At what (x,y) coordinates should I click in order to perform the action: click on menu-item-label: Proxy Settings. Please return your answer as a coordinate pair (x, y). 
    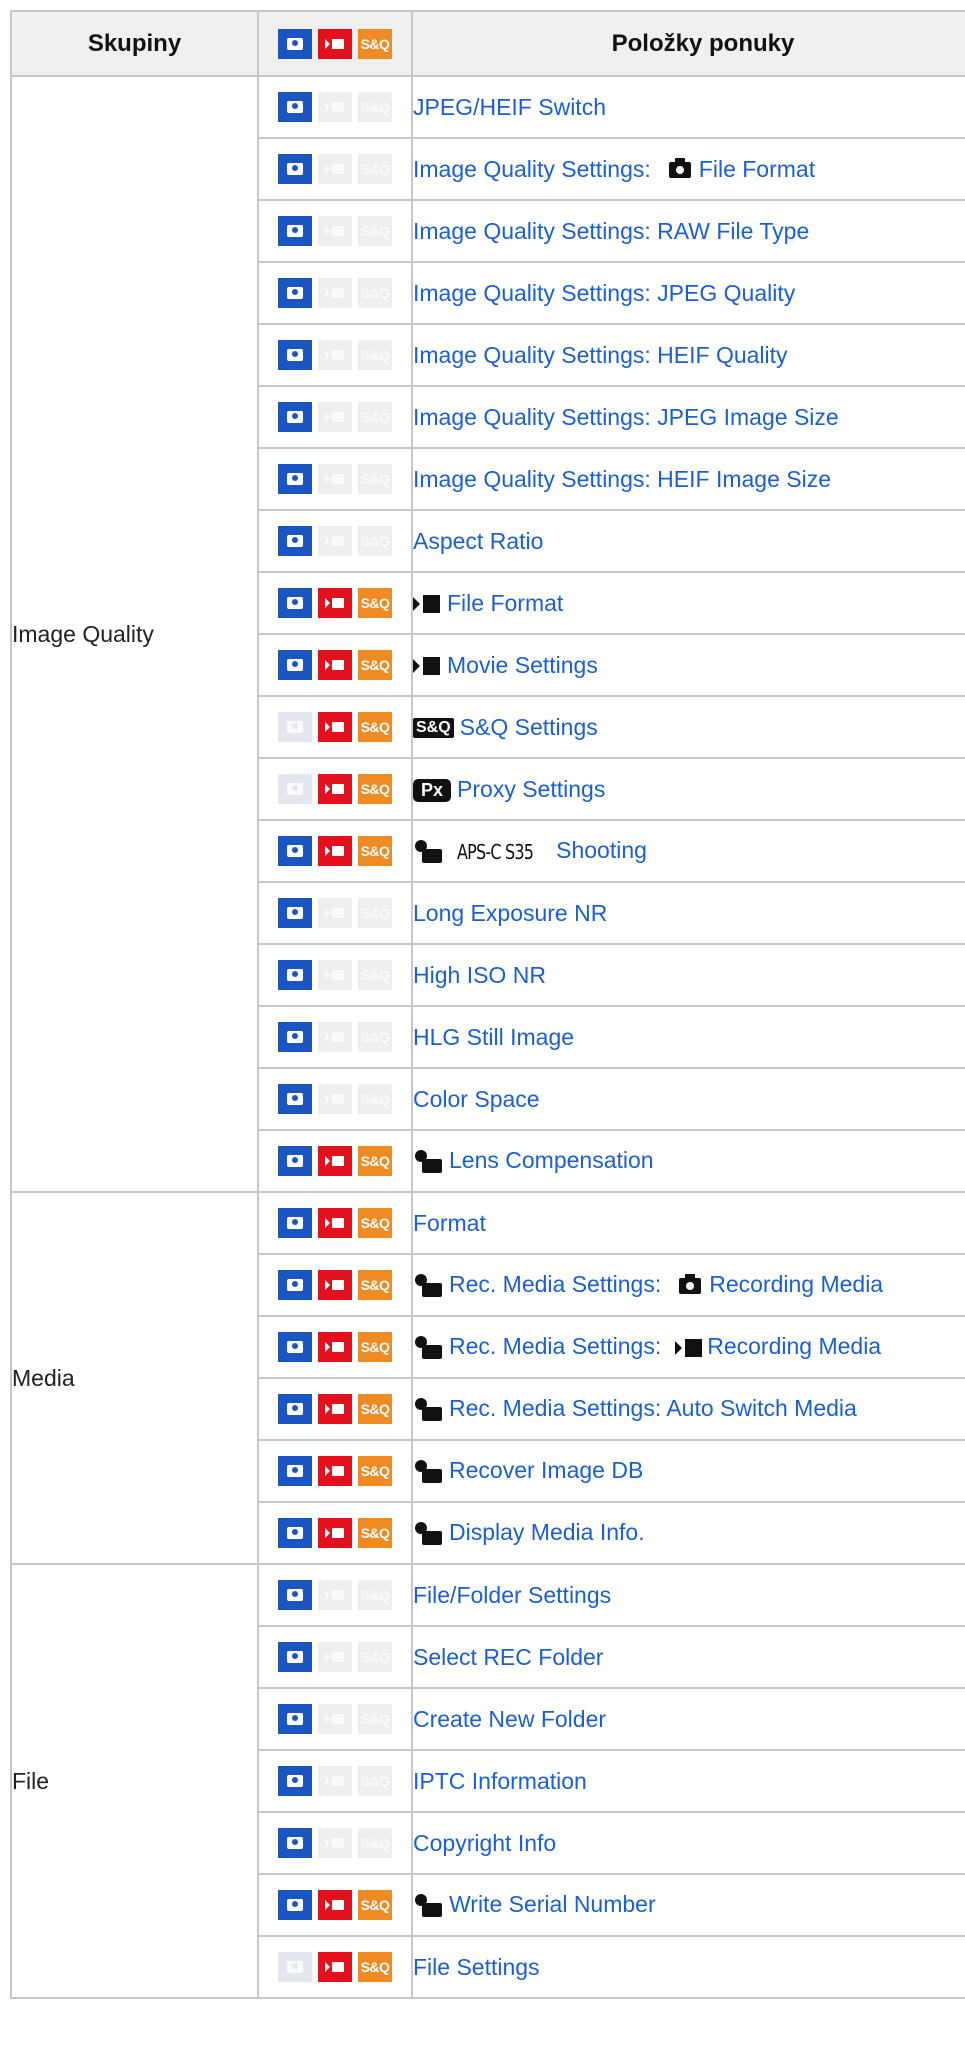
    Looking at the image, I should click on (531, 789).